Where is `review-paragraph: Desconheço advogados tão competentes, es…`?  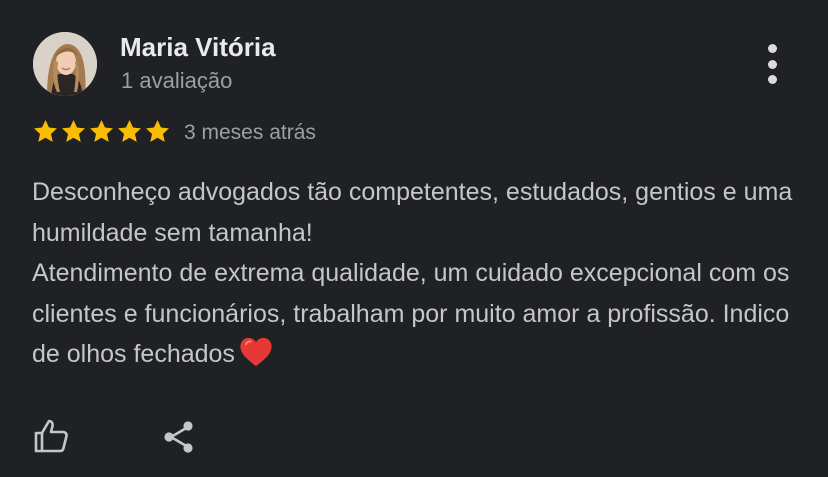 review-paragraph: Desconheço advogados tão competentes, es… is located at coordinates (412, 212).